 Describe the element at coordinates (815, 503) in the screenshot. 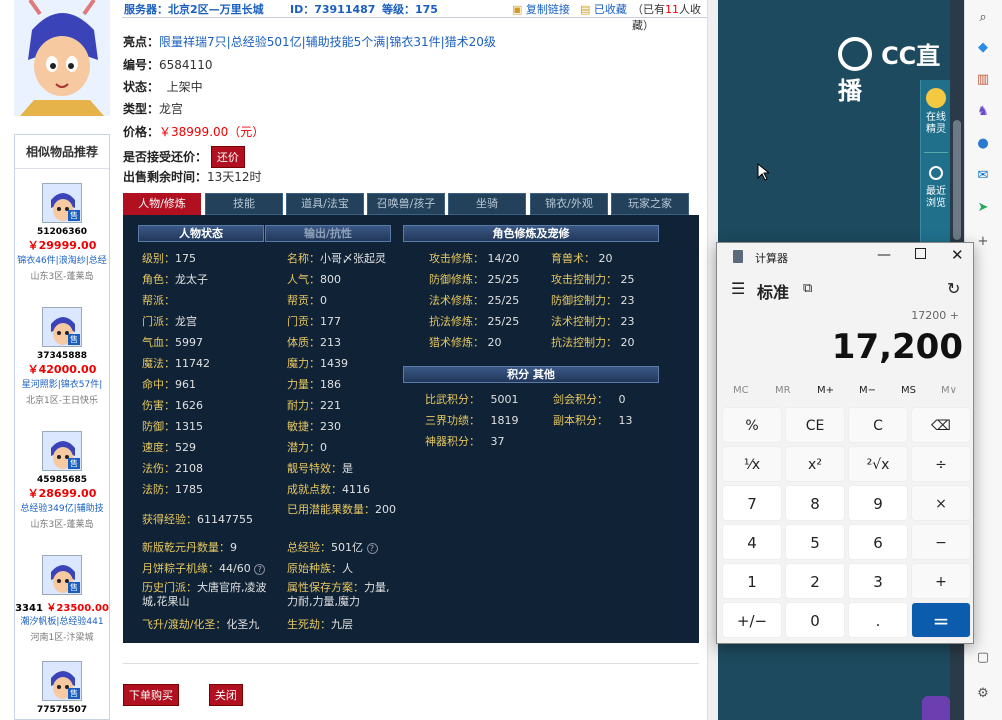

I see `digit-8-button: 8` at that location.